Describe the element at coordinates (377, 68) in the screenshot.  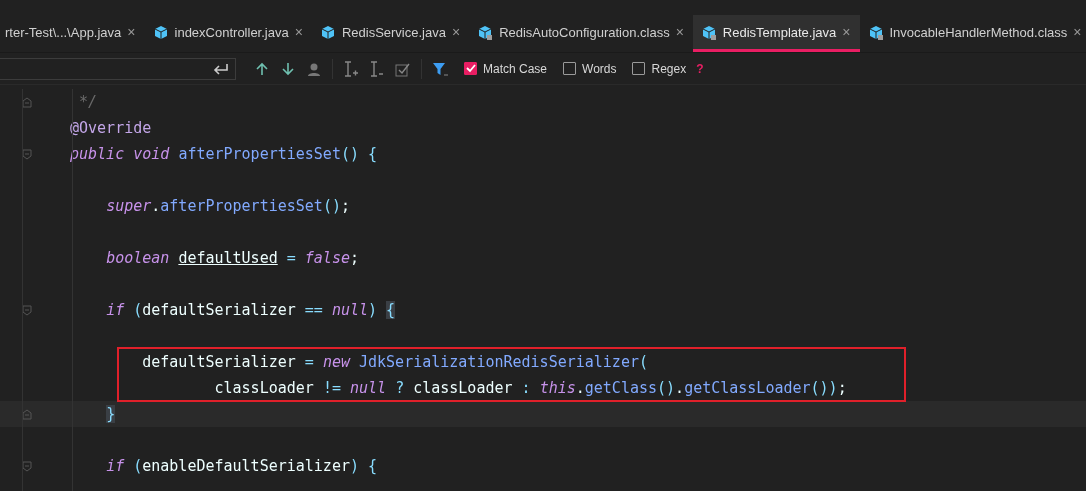
I see `remove-cursor-icon` at that location.